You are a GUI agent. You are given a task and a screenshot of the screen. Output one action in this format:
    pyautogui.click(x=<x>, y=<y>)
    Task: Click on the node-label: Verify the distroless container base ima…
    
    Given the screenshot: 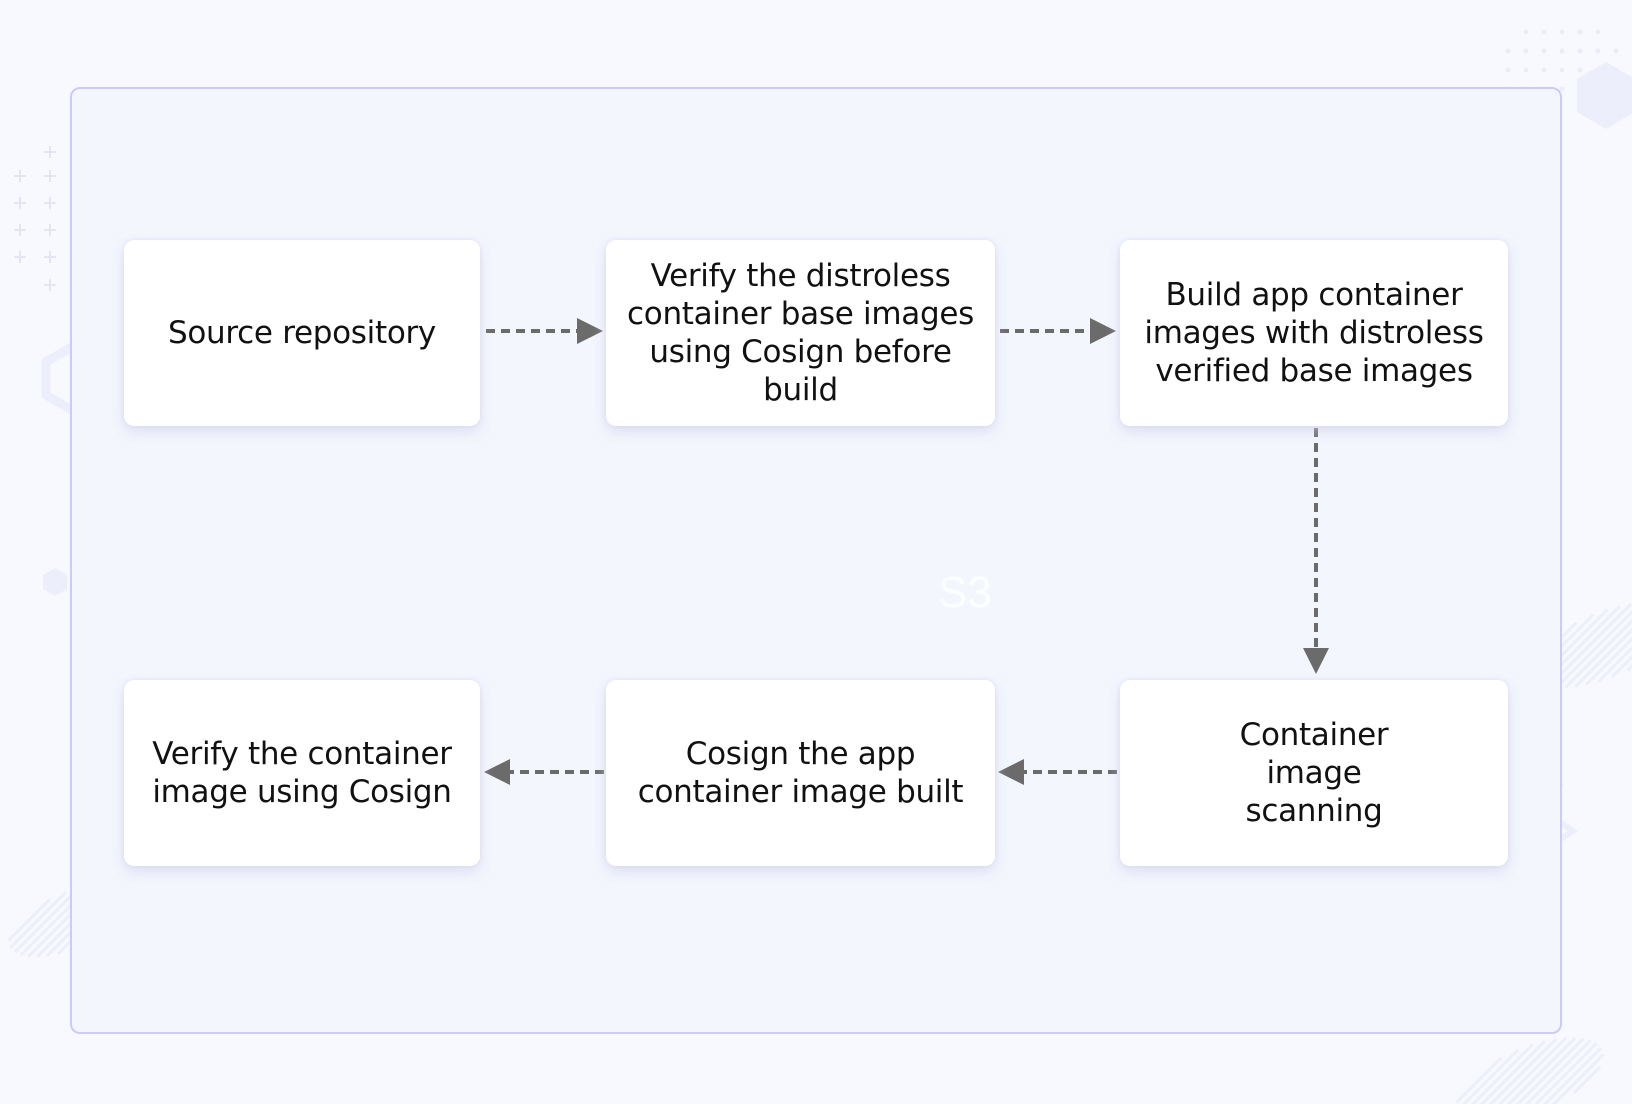 What is the action you would take?
    pyautogui.click(x=800, y=333)
    